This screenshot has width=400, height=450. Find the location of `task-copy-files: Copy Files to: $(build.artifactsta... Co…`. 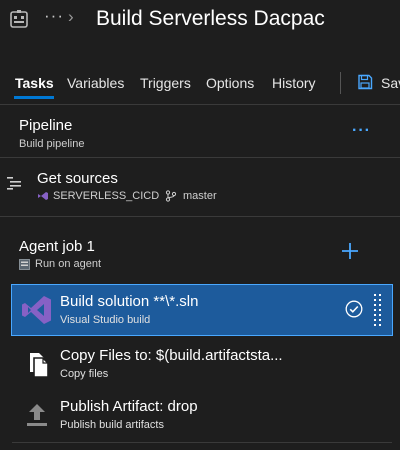

task-copy-files: Copy Files to: $(build.artifactsta... Co… is located at coordinates (202, 364).